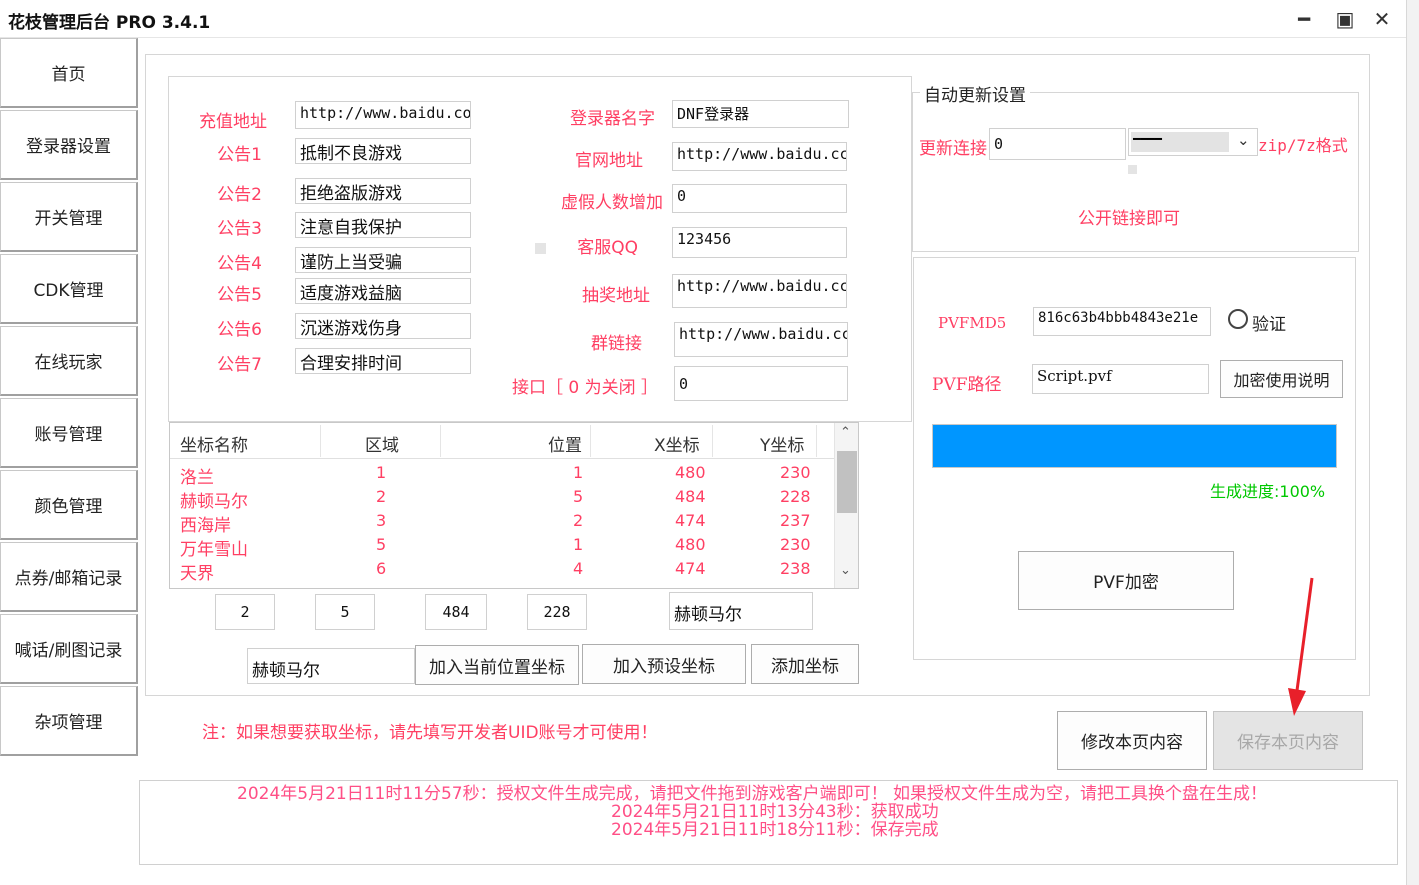 The height and width of the screenshot is (885, 1419). What do you see at coordinates (760, 114) in the screenshot?
I see `launcher-name-input: DNF登录器` at bounding box center [760, 114].